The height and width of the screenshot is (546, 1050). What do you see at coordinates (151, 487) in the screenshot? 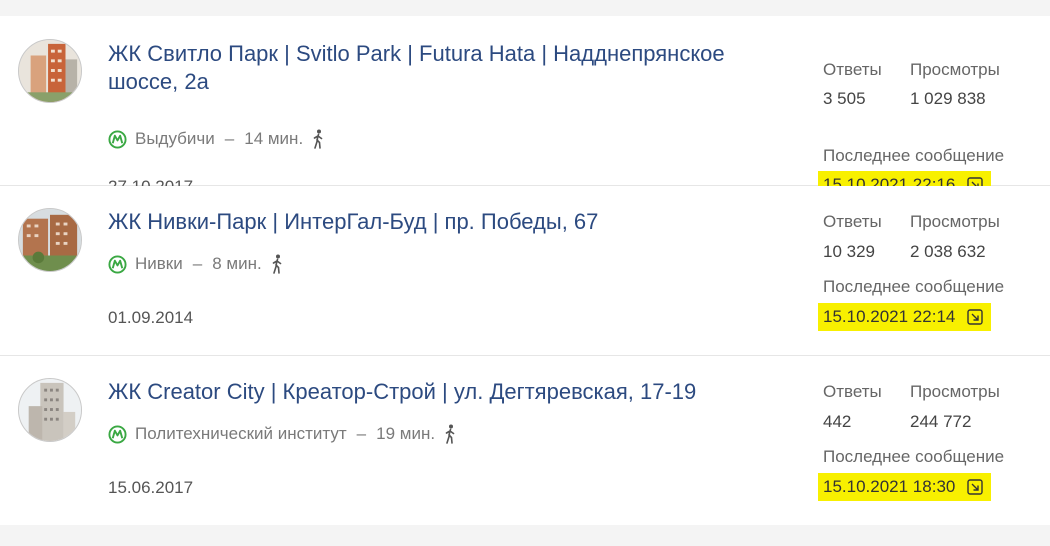
I see `thread-created-date: 15.06.2017` at bounding box center [151, 487].